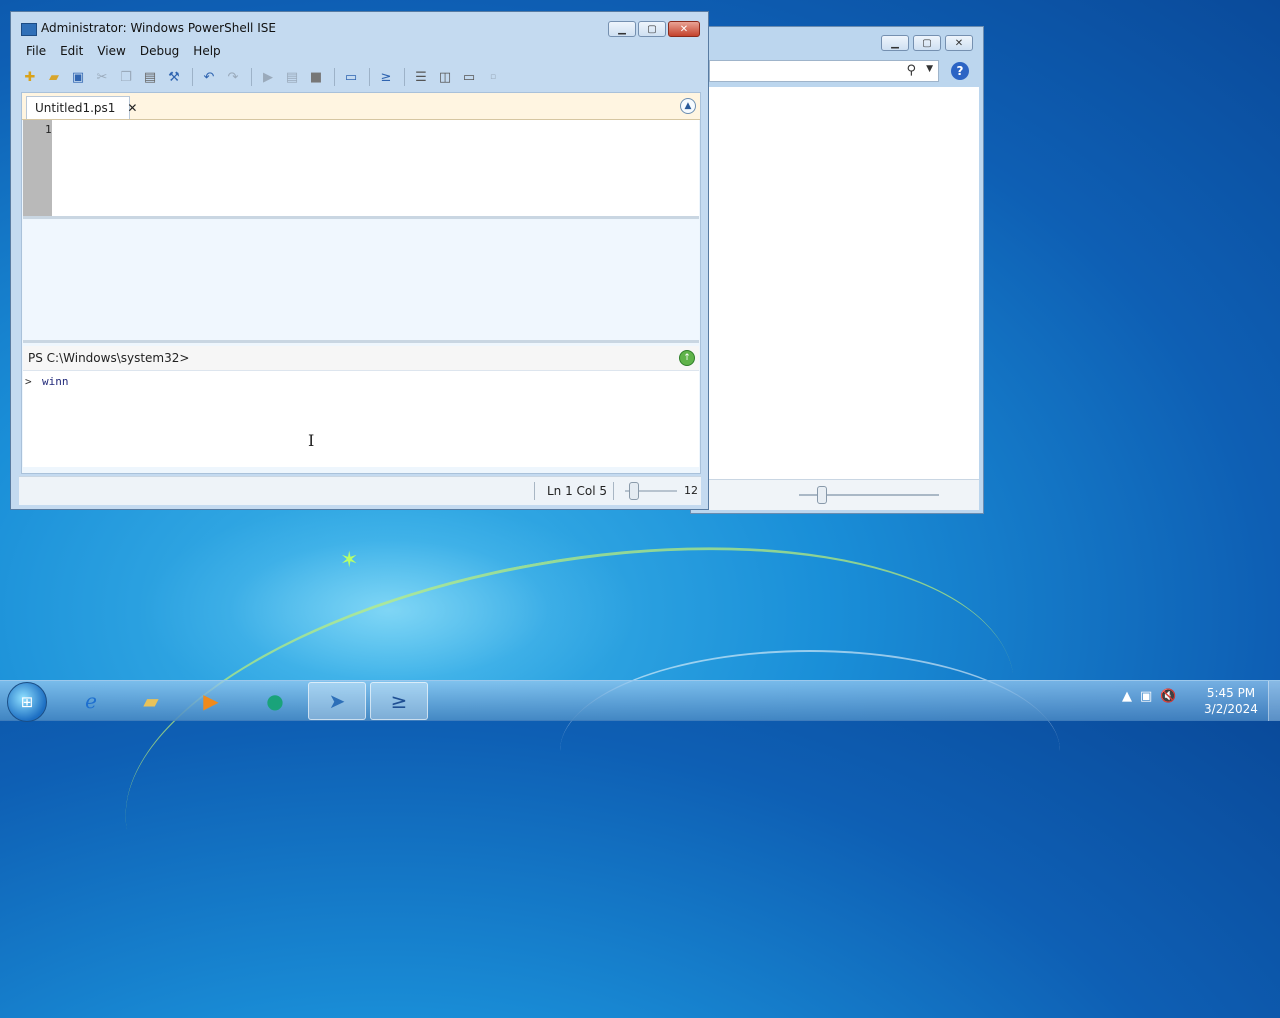 This screenshot has height=1018, width=1280. I want to click on run-selection-icon: ▤, so click(292, 77).